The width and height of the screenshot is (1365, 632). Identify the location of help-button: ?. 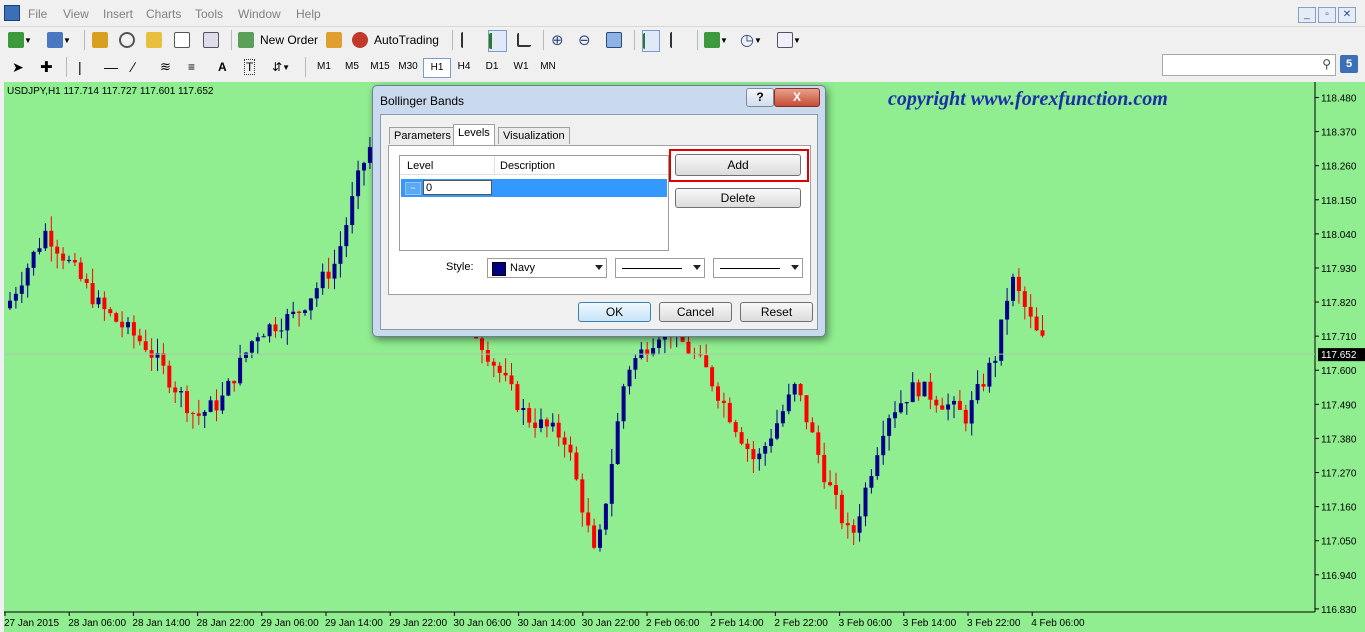
(760, 97).